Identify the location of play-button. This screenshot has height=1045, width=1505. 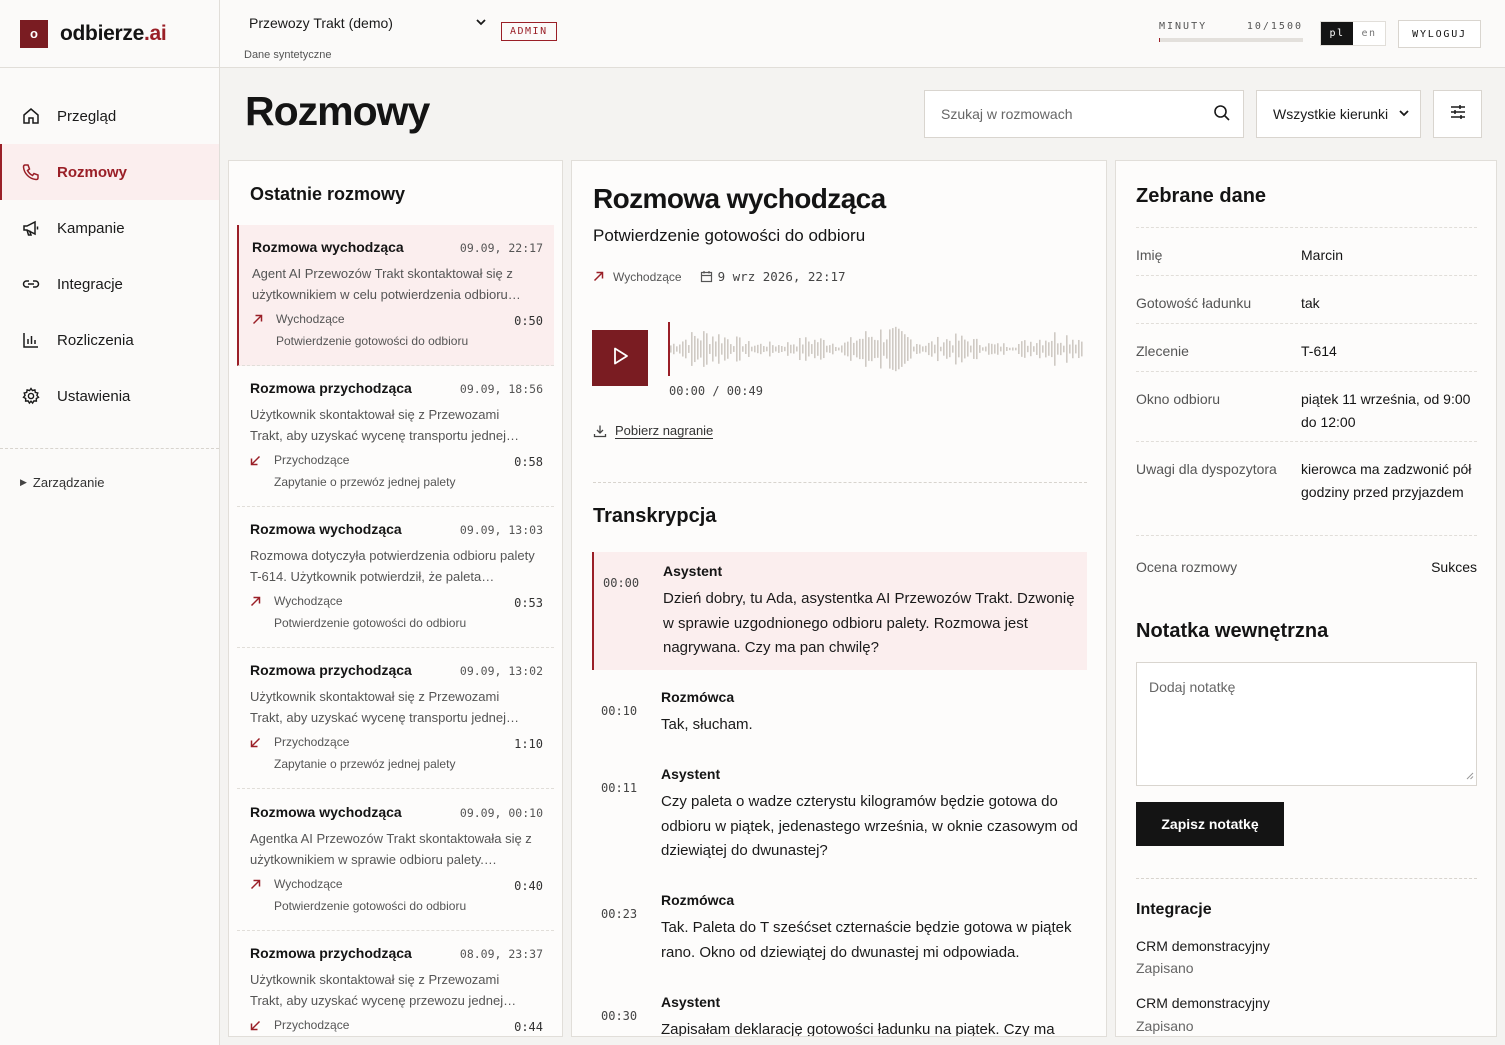
(620, 358).